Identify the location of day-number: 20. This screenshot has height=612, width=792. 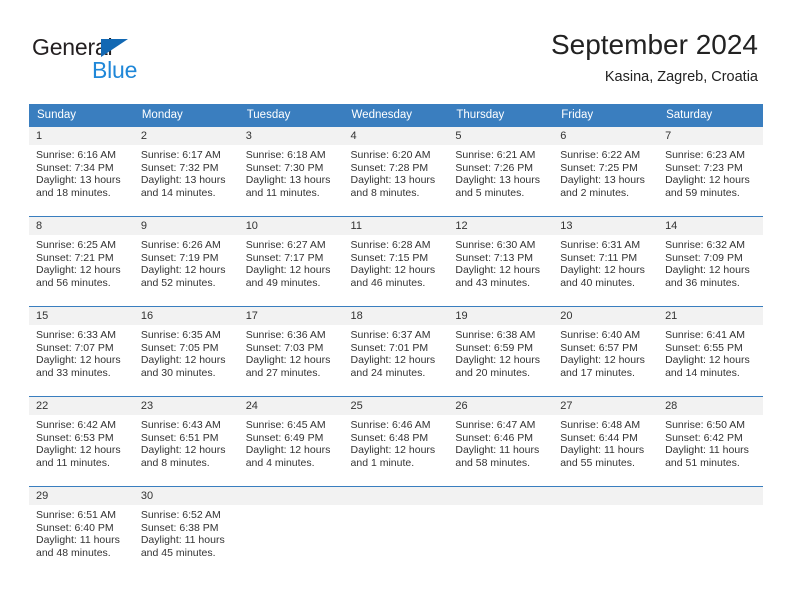
(606, 316).